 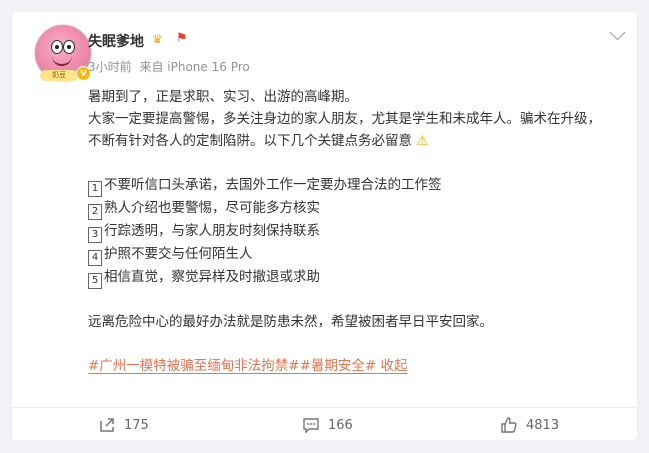 What do you see at coordinates (95, 258) in the screenshot?
I see `number-4-icon: 4` at bounding box center [95, 258].